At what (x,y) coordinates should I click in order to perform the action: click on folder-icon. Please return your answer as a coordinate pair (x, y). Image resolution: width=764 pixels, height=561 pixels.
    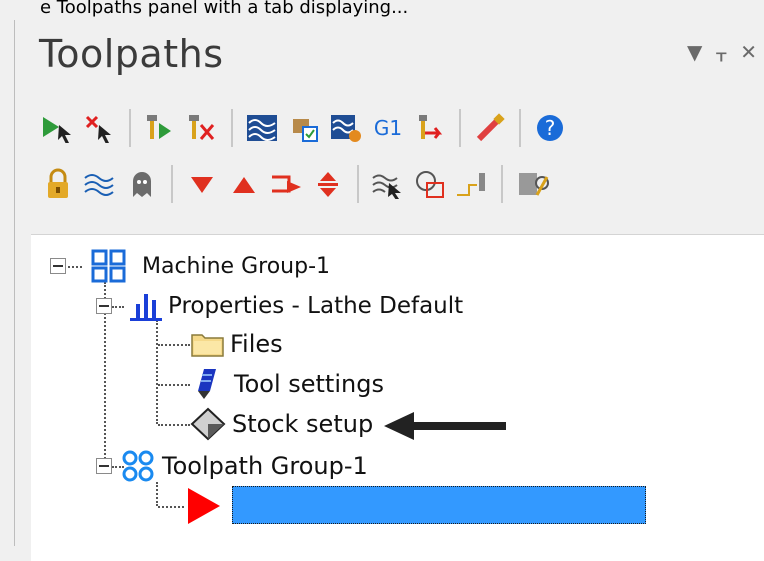
    Looking at the image, I should click on (207, 345).